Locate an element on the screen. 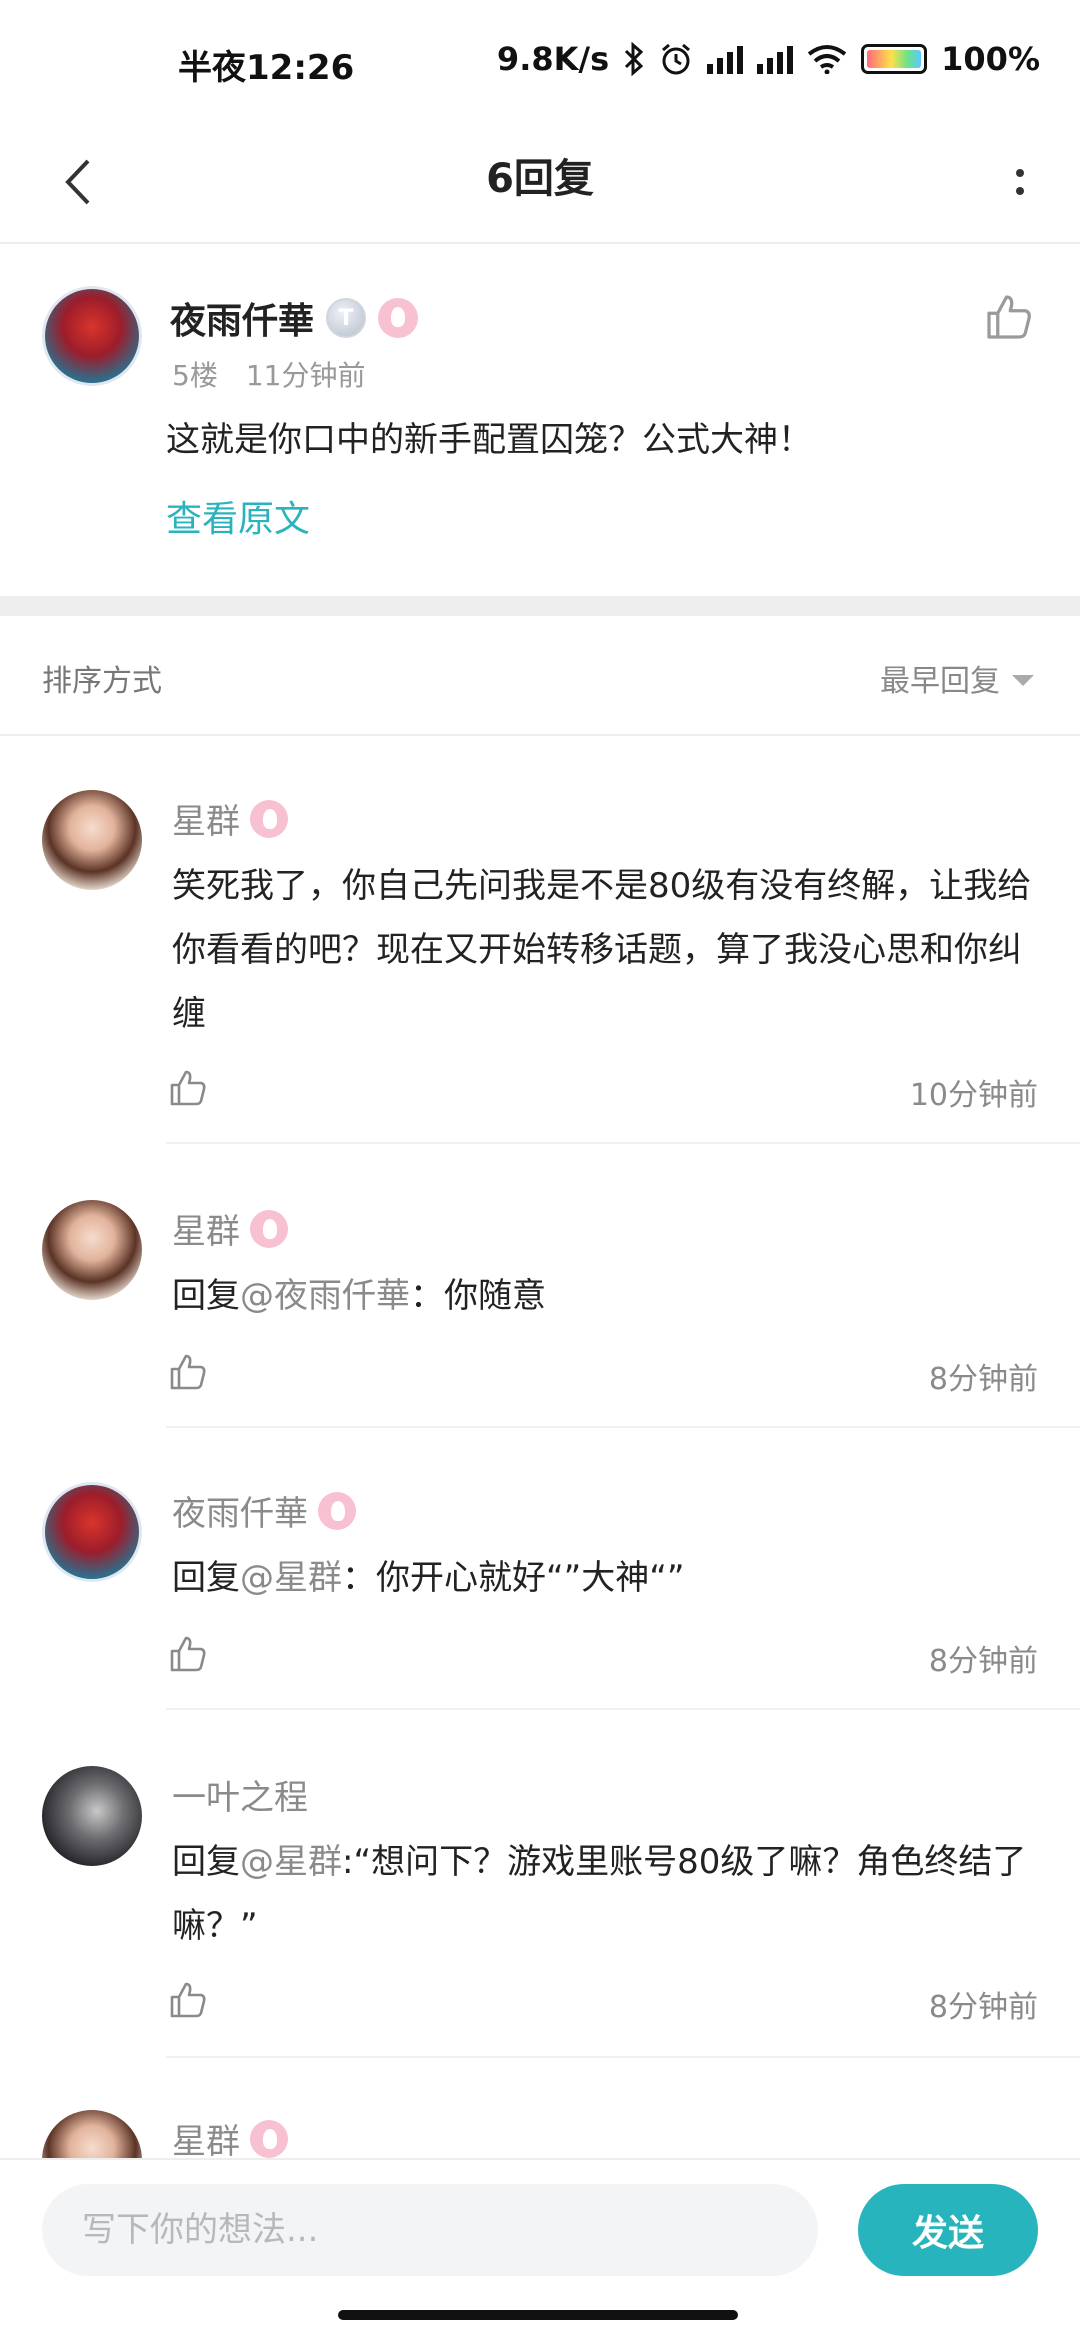  section-divider is located at coordinates (540, 606).